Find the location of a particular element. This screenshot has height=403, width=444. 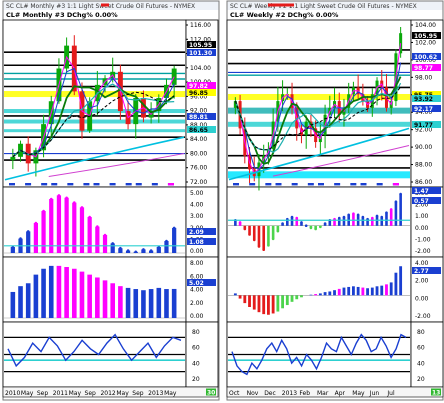

title-marker is located at coordinates (281, 5).